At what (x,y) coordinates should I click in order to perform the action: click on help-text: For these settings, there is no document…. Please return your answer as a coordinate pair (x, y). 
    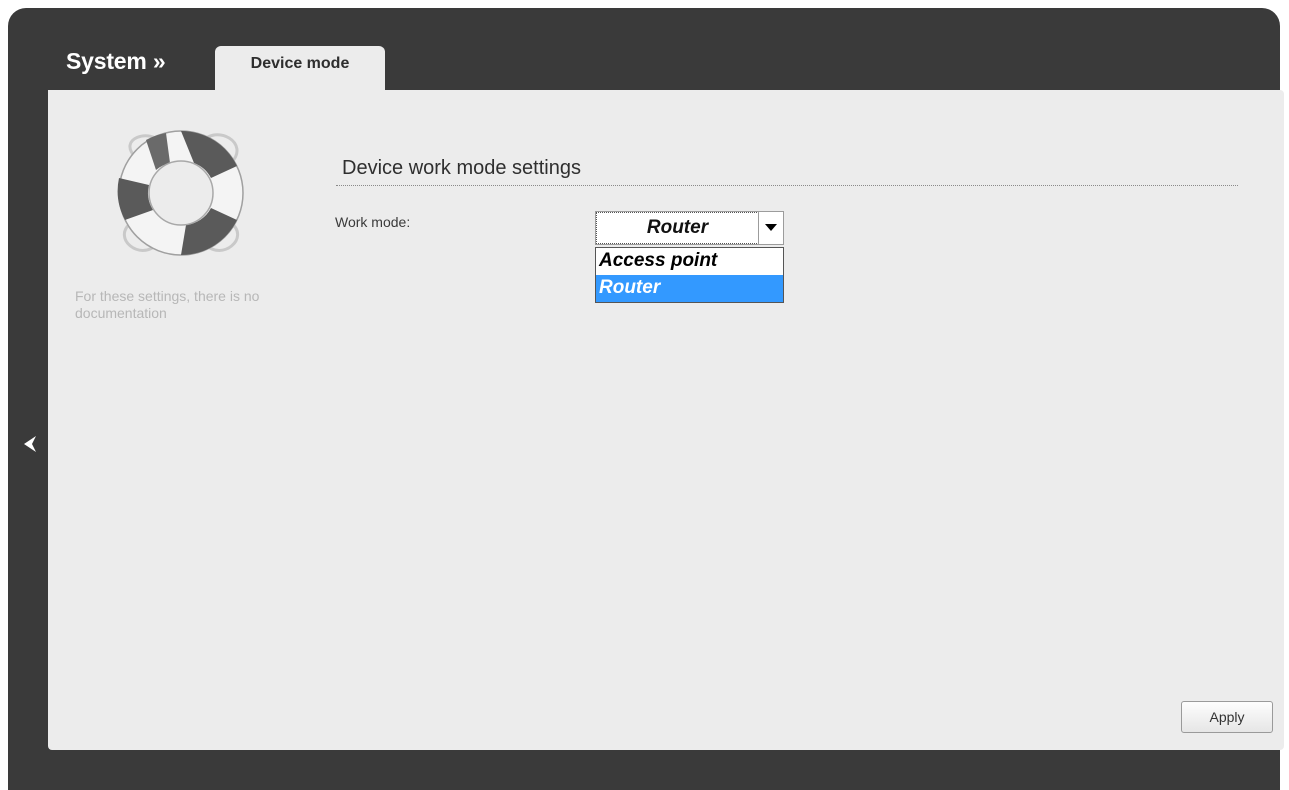
    Looking at the image, I should click on (167, 304).